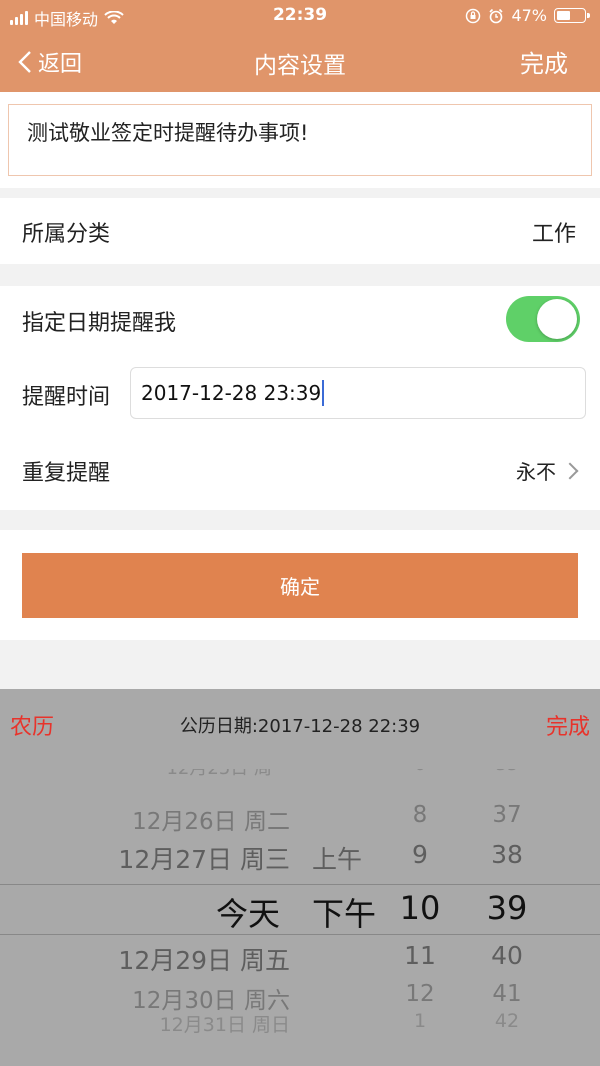 Image resolution: width=600 pixels, height=1066 pixels. What do you see at coordinates (300, 961) in the screenshot?
I see `picker-row: 12月29日 周五 11 40` at bounding box center [300, 961].